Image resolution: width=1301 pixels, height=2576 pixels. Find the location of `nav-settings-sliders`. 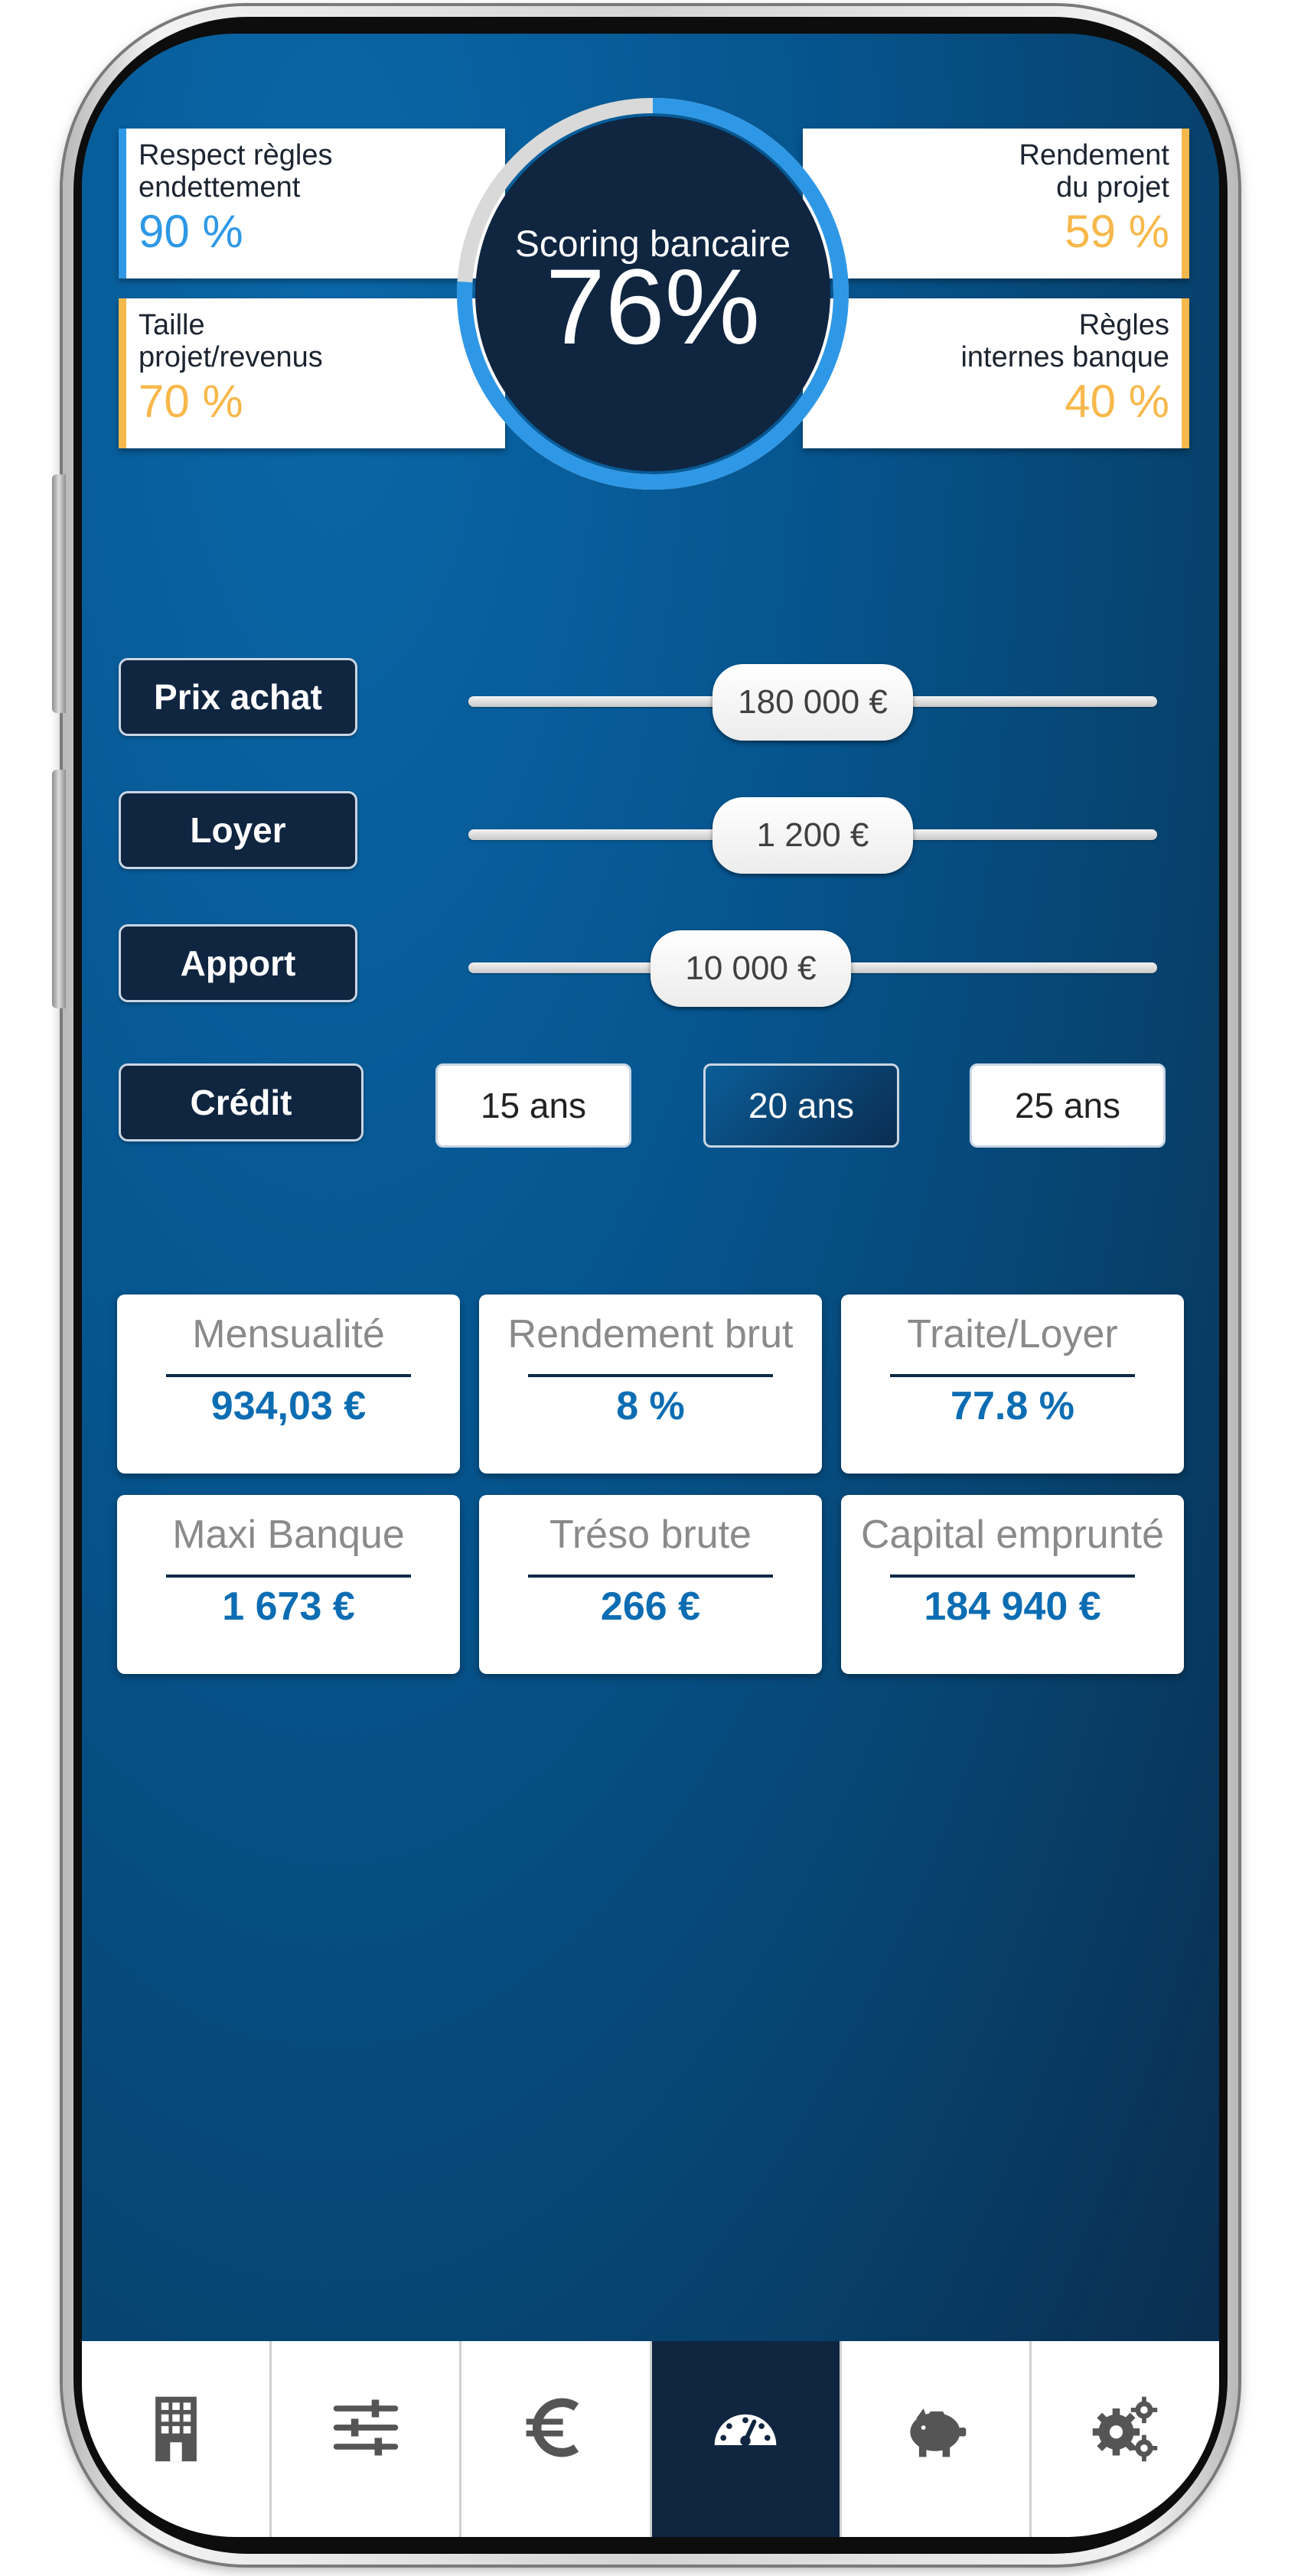

nav-settings-sliders is located at coordinates (367, 2439).